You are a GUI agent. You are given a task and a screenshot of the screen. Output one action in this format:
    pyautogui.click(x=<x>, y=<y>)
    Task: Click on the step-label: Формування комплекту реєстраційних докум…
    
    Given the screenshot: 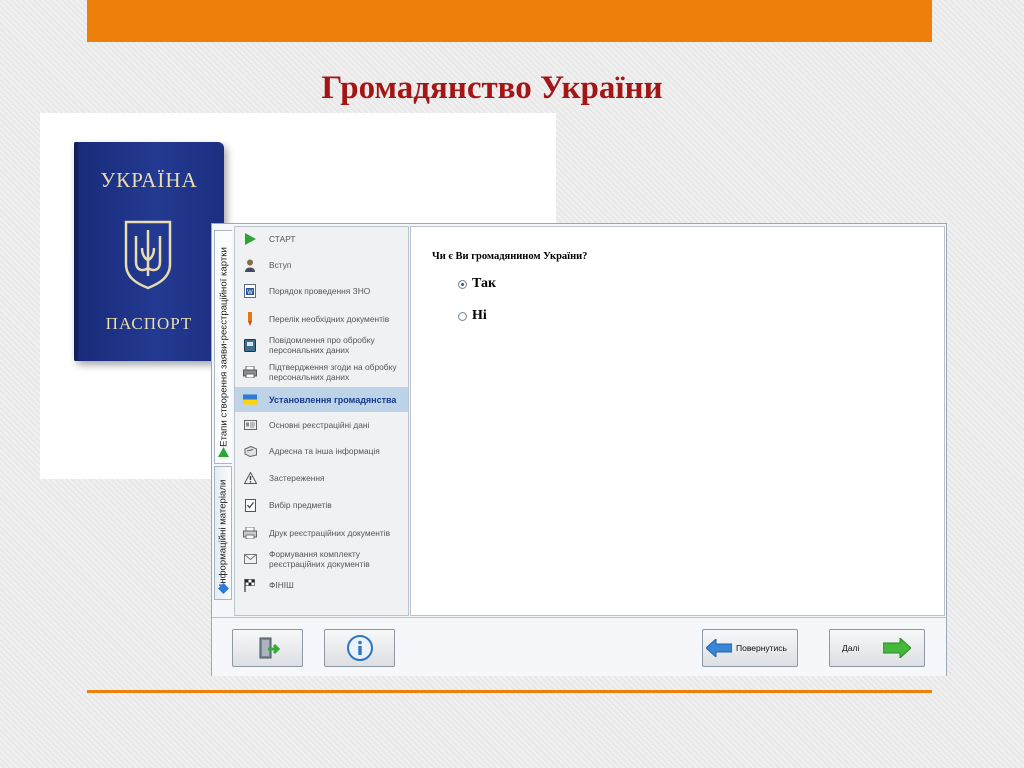 What is the action you would take?
    pyautogui.click(x=319, y=559)
    